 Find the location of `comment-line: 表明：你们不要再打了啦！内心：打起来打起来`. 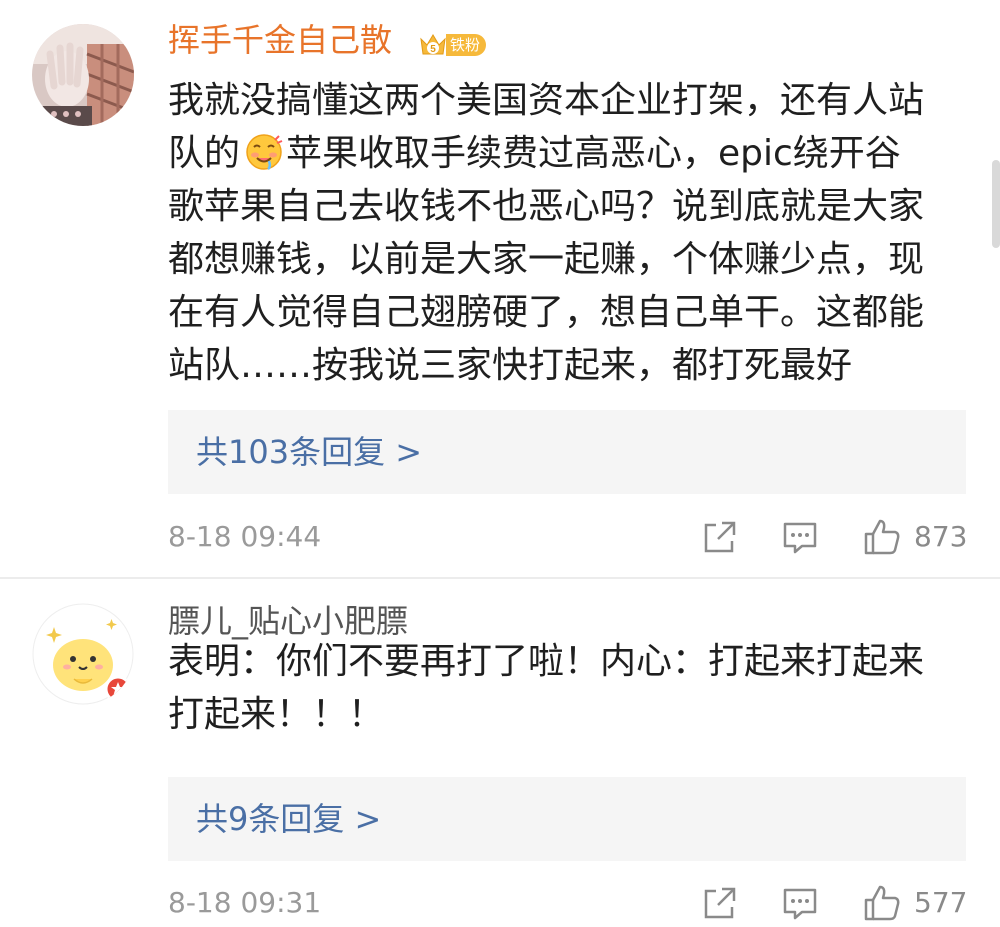

comment-line: 表明：你们不要再打了啦！内心：打起来打起来 is located at coordinates (546, 661).